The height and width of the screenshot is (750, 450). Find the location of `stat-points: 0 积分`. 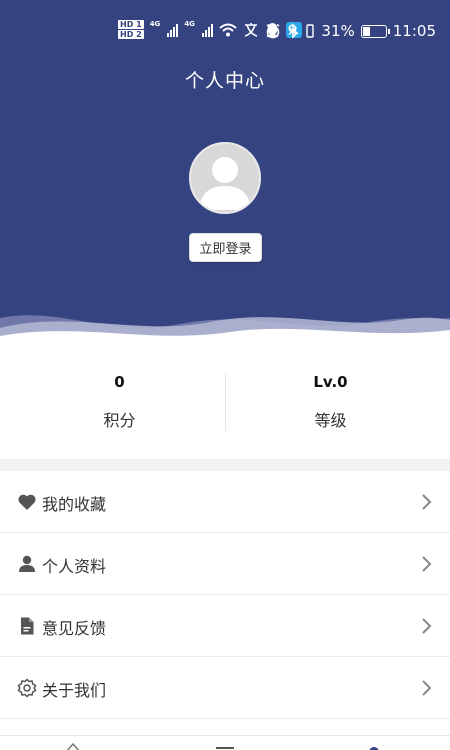

stat-points: 0 积分 is located at coordinates (119, 402).